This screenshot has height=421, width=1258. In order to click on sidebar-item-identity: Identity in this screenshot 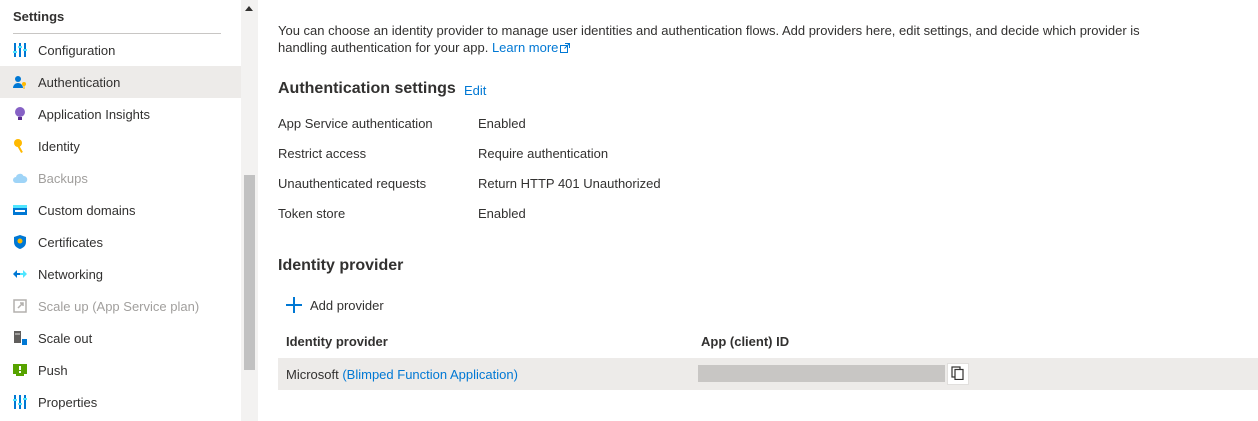, I will do `click(120, 146)`.